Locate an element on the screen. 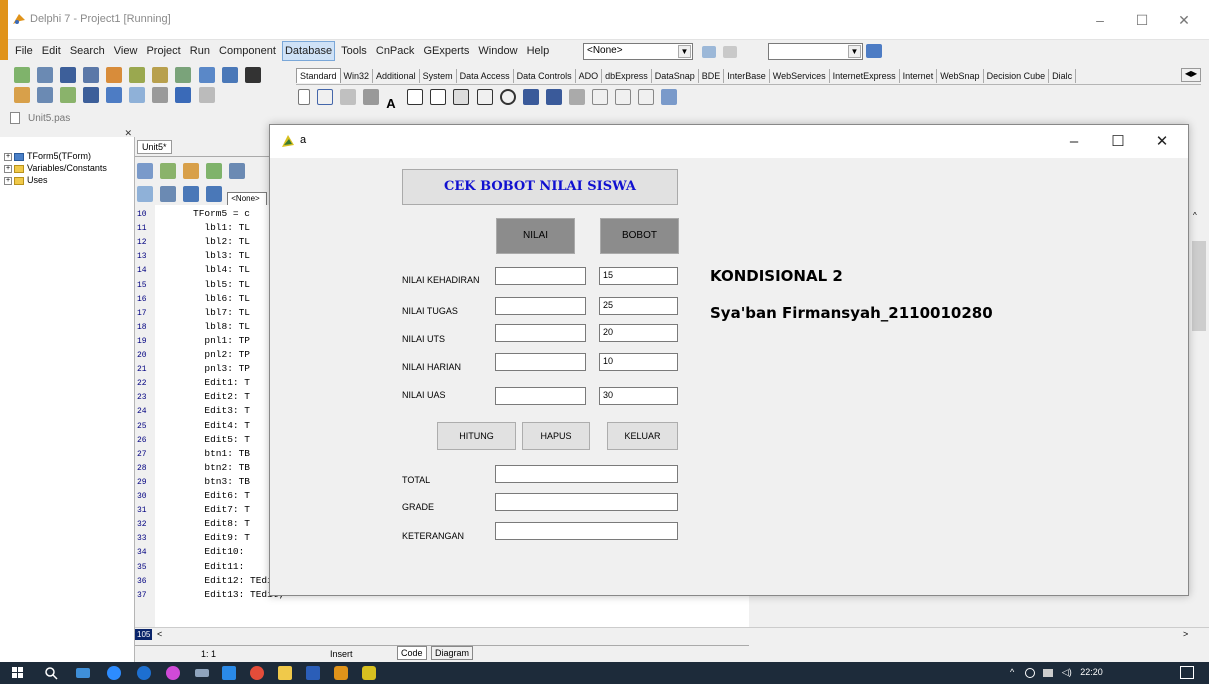  code-line: 19 pnl1: TP is located at coordinates (192, 340).